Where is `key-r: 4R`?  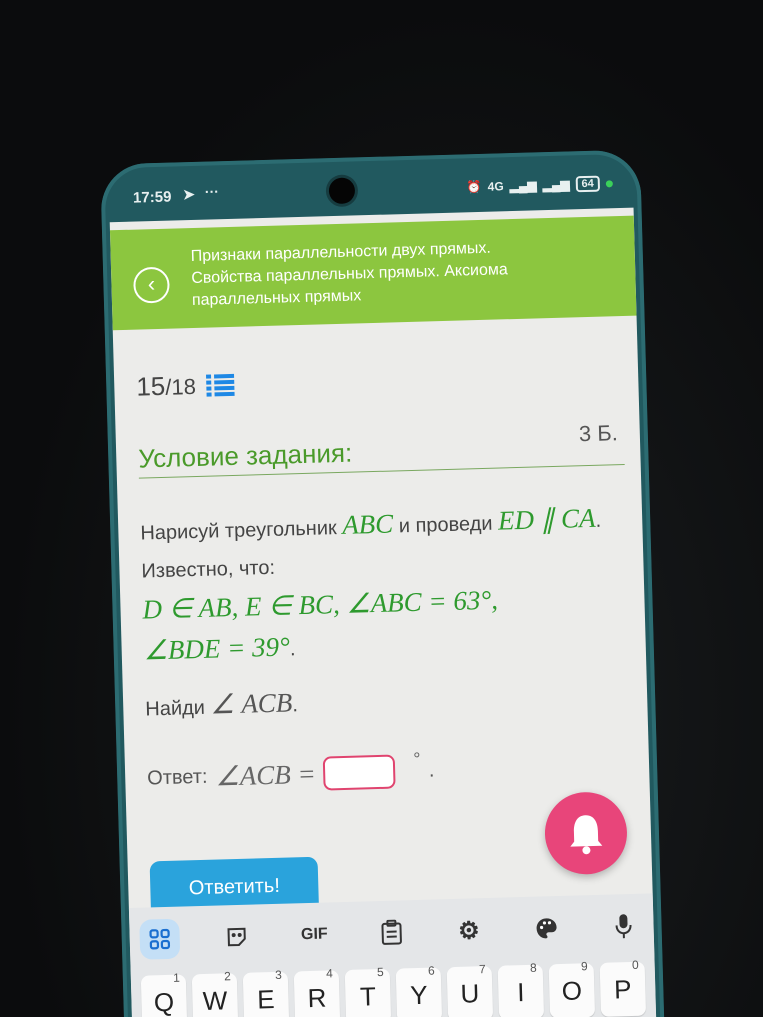 key-r: 4R is located at coordinates (317, 991).